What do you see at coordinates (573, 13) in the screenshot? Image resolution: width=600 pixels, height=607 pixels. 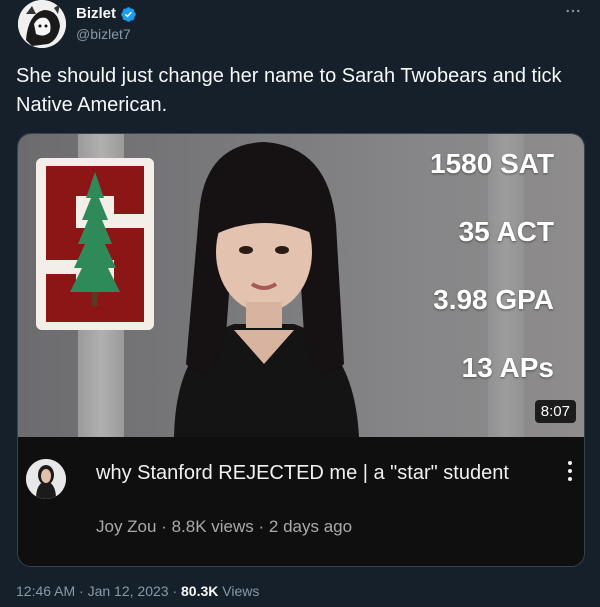 I see `more-horizontal-icon` at bounding box center [573, 13].